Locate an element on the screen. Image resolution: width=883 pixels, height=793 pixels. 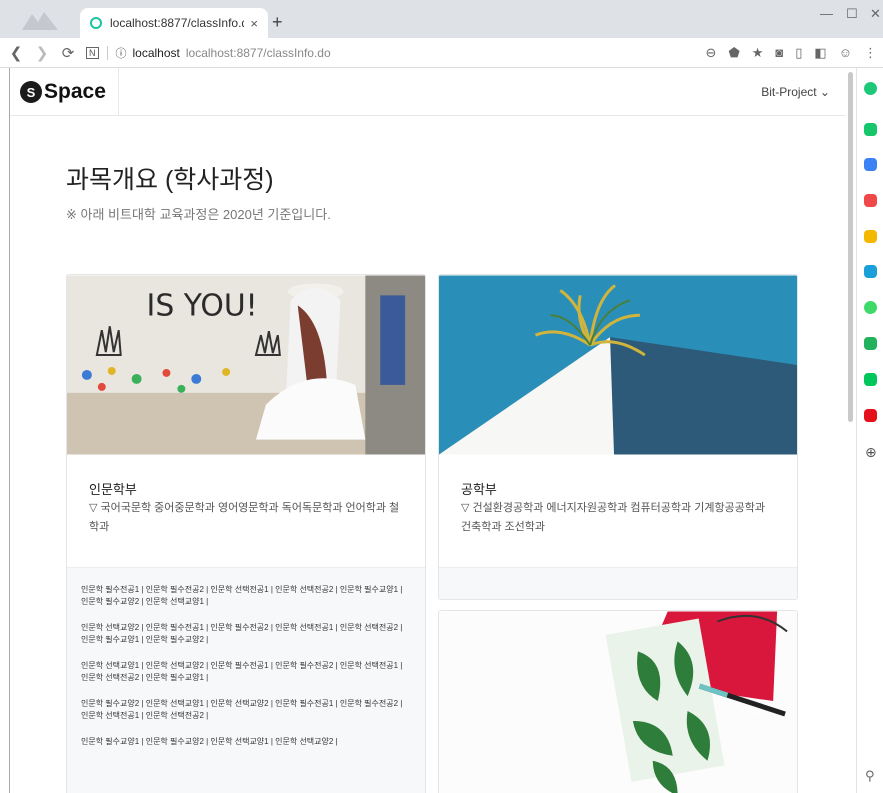
back-icon: ❮ is located at coordinates (16, 53).